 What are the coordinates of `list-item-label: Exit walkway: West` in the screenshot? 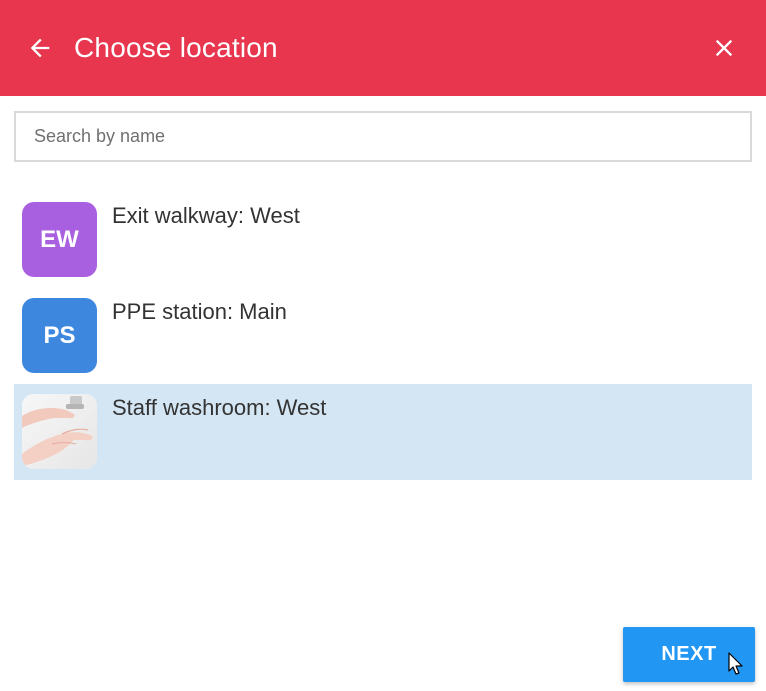 It's located at (206, 215).